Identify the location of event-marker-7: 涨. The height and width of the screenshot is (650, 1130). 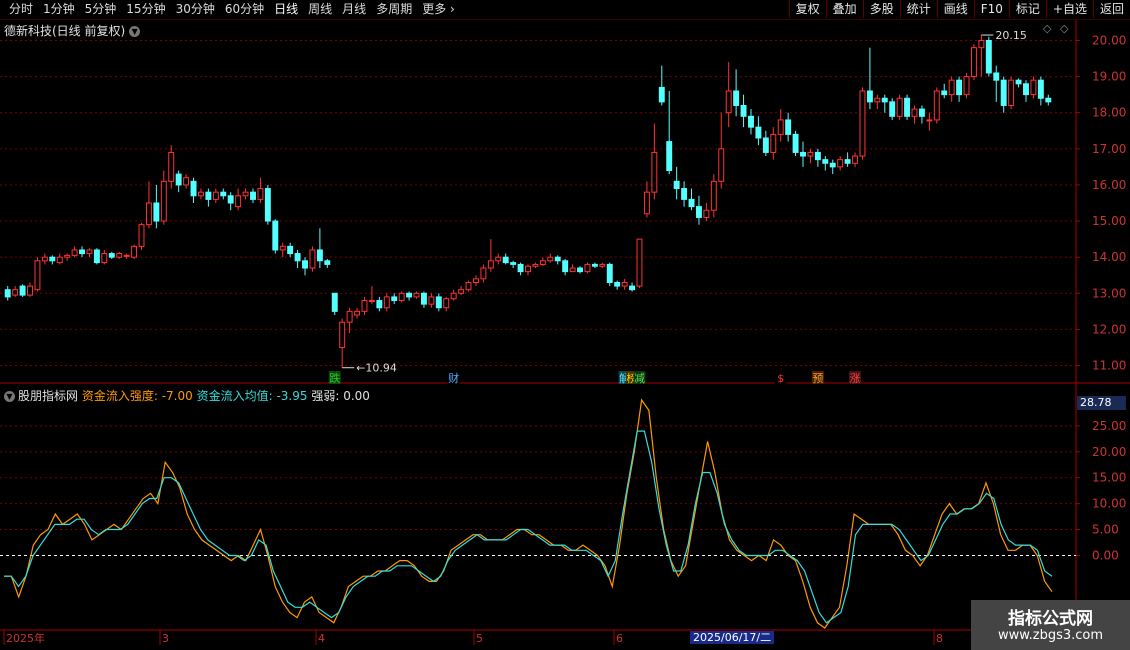
(855, 378).